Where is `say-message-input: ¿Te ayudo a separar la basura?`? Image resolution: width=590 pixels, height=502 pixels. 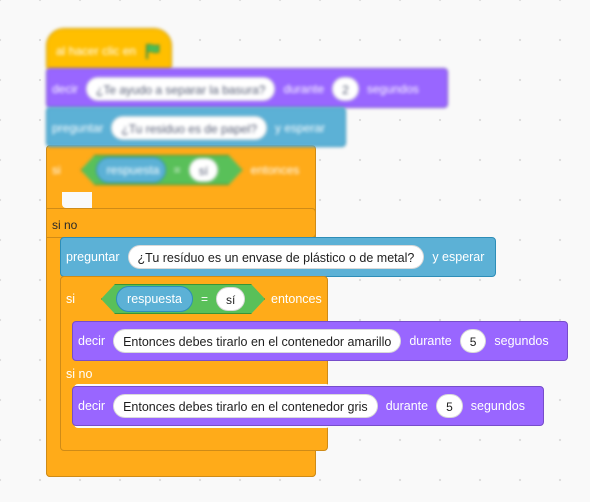 say-message-input: ¿Te ayudo a separar la basura? is located at coordinates (181, 89).